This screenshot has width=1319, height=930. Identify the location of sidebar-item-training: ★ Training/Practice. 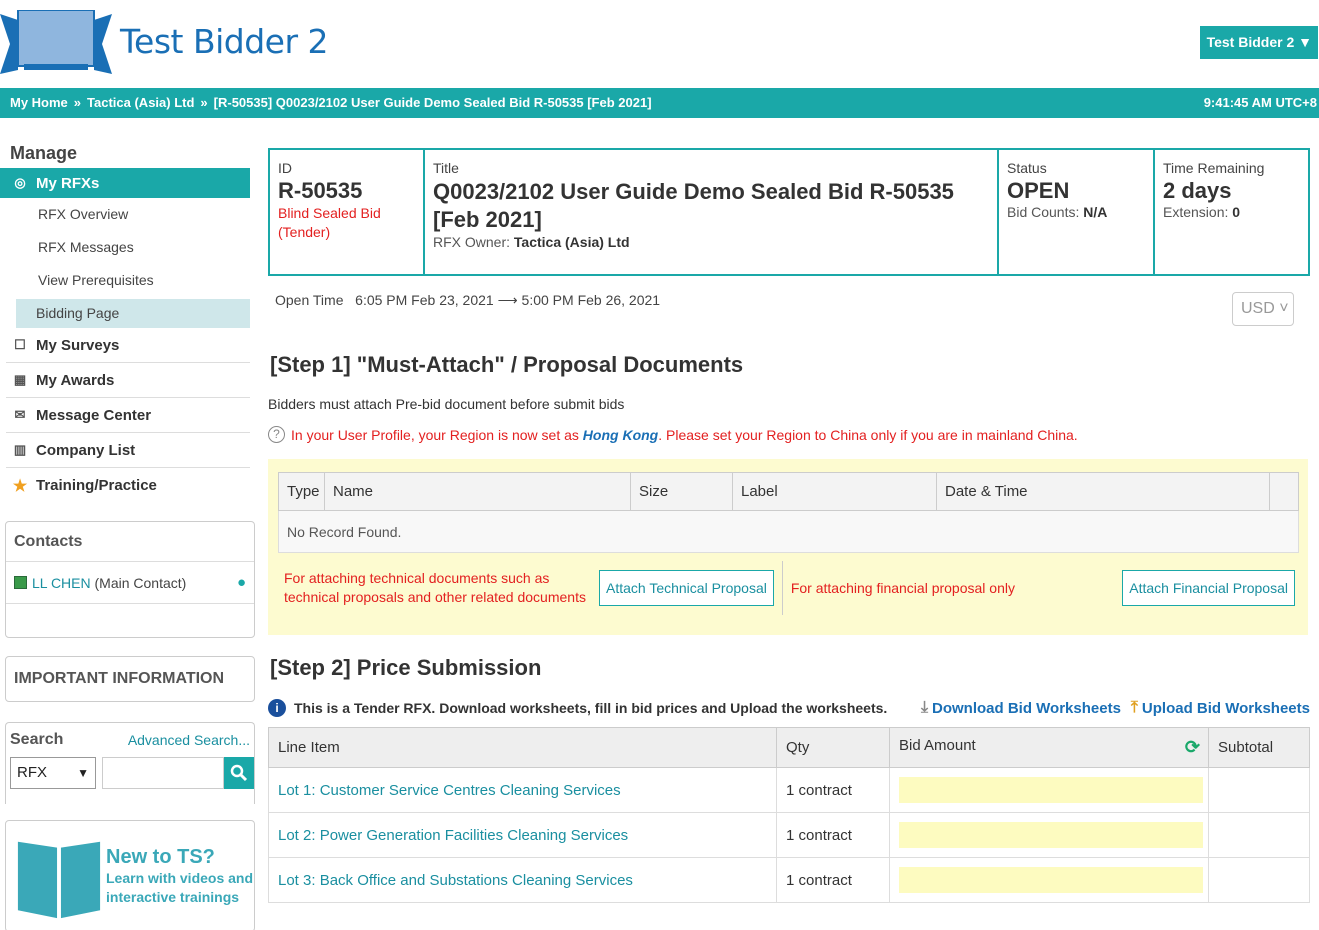
(128, 485).